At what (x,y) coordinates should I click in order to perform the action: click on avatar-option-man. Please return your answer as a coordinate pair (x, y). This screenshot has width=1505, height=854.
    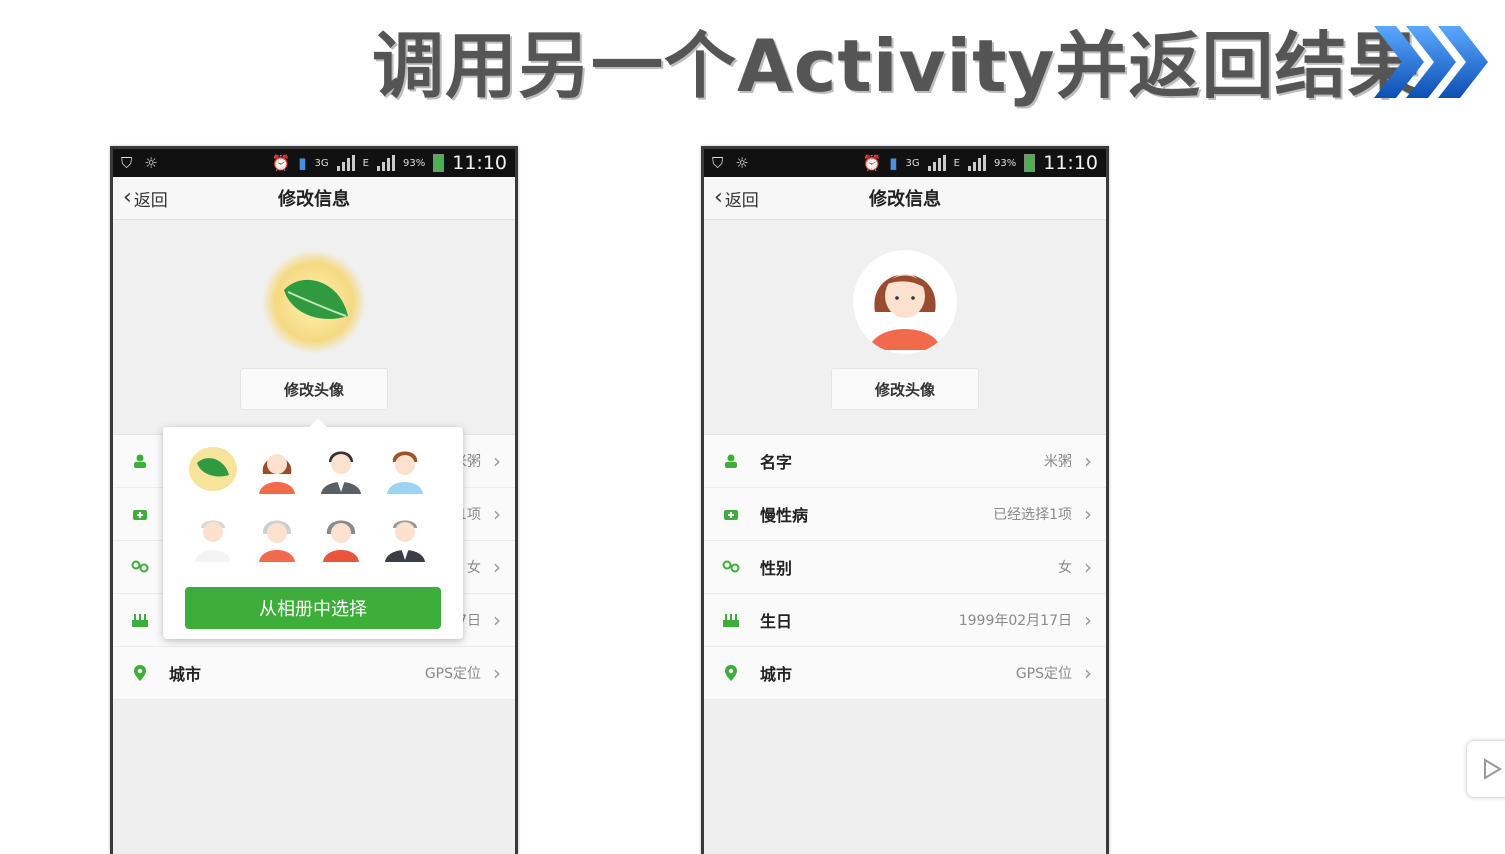
    Looking at the image, I should click on (341, 469).